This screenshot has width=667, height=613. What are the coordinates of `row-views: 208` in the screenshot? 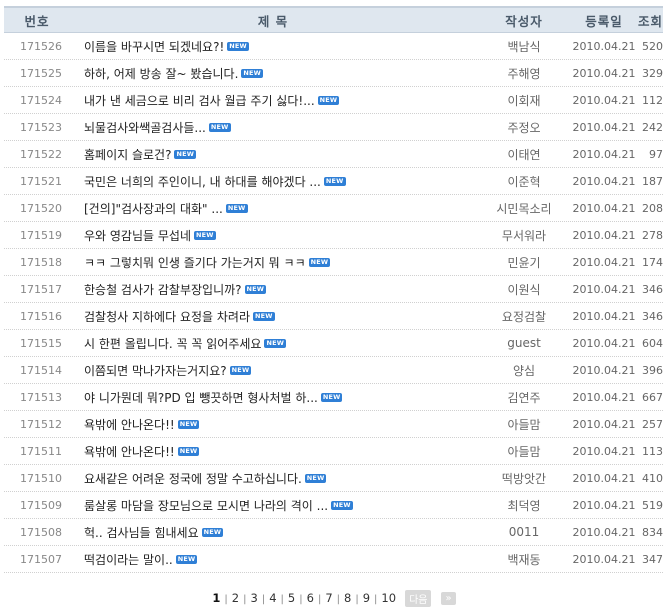 It's located at (652, 208).